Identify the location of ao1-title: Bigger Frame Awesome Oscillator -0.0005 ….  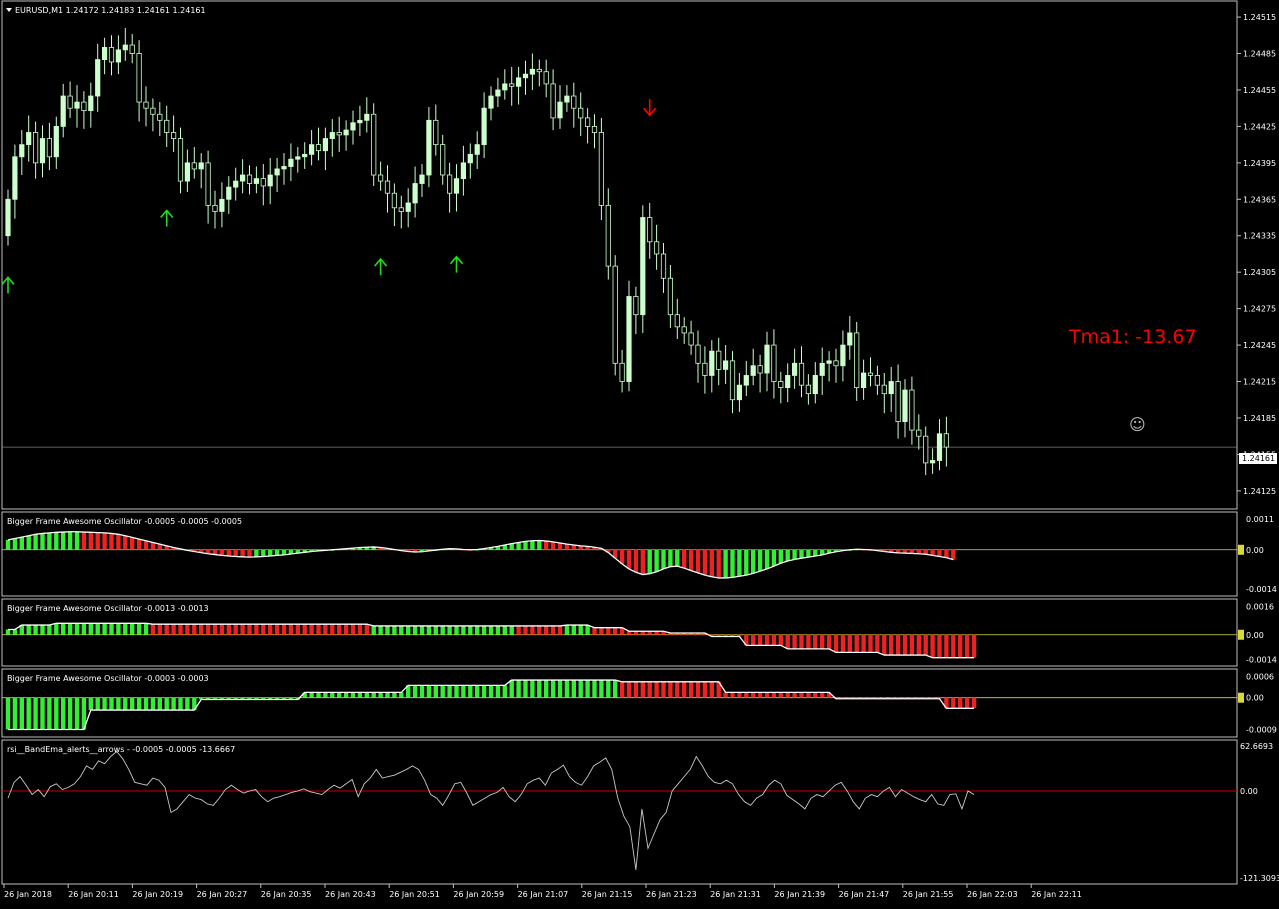
(124, 521).